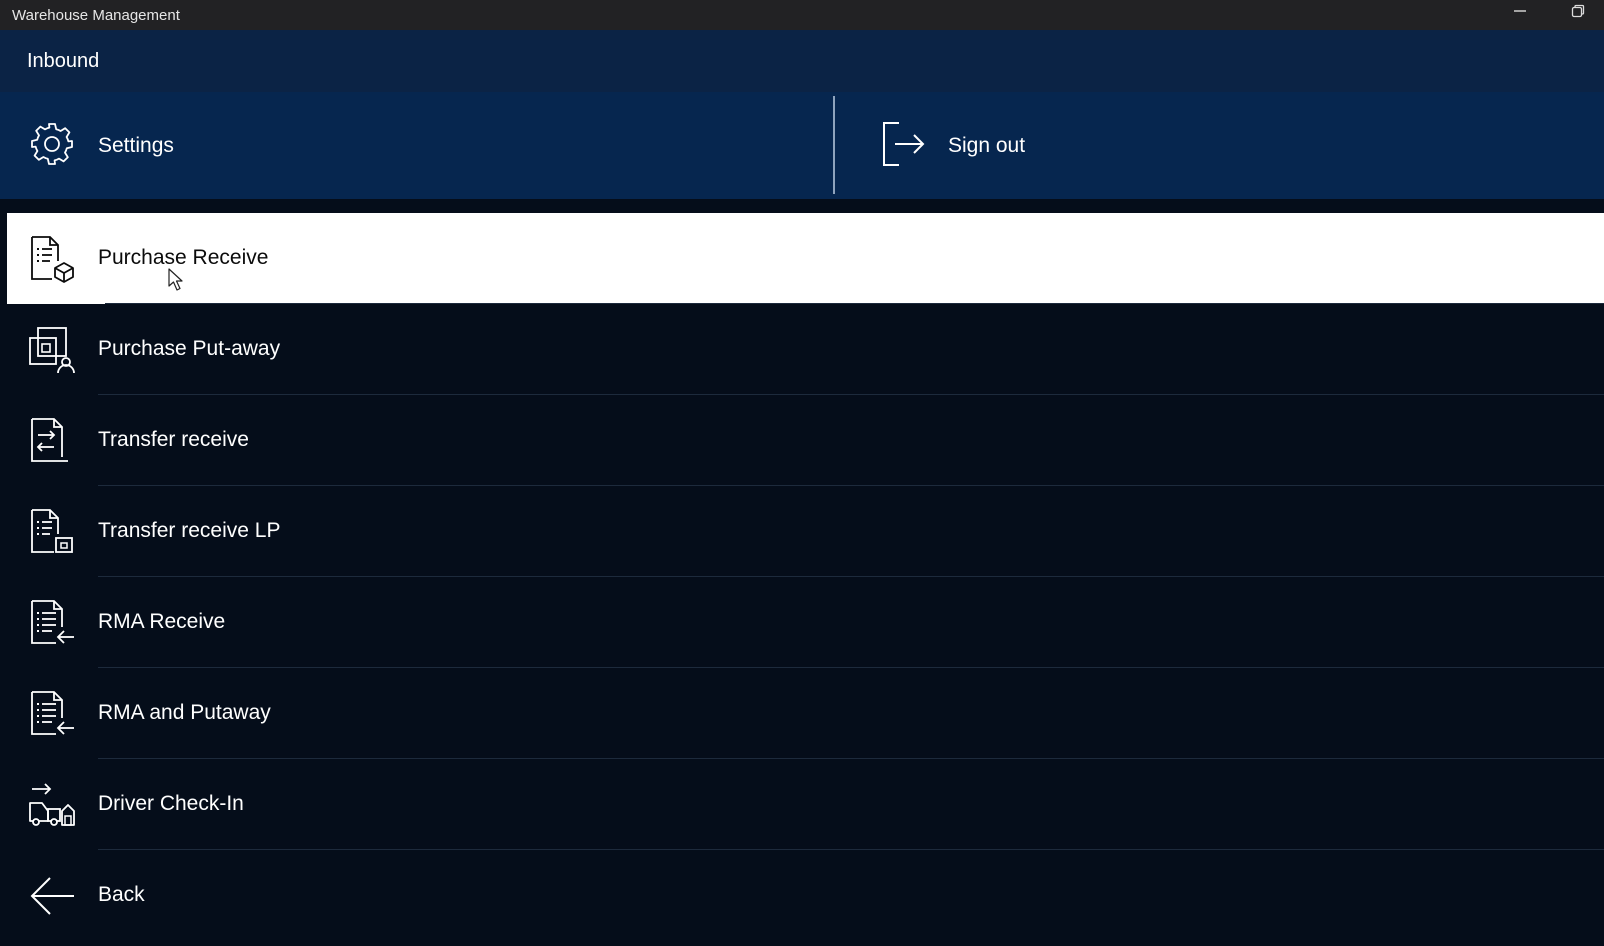 The image size is (1604, 946). I want to click on menu-item-back: Back, so click(802, 895).